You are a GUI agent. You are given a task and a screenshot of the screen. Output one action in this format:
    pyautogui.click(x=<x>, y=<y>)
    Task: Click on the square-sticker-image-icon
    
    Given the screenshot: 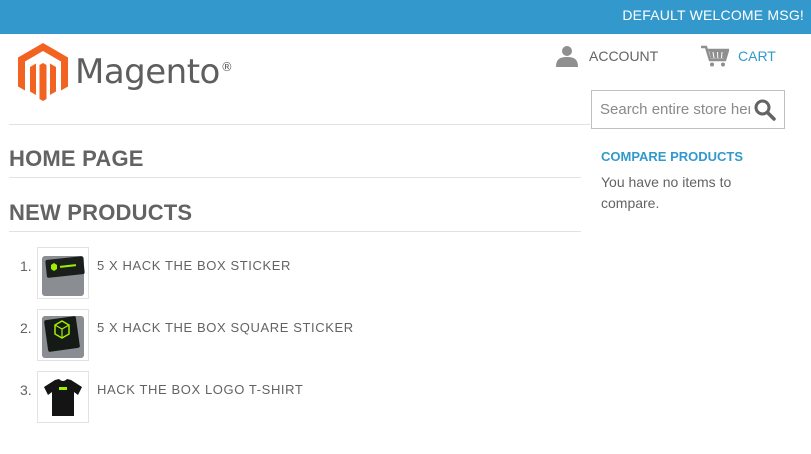 What is the action you would take?
    pyautogui.click(x=63, y=337)
    